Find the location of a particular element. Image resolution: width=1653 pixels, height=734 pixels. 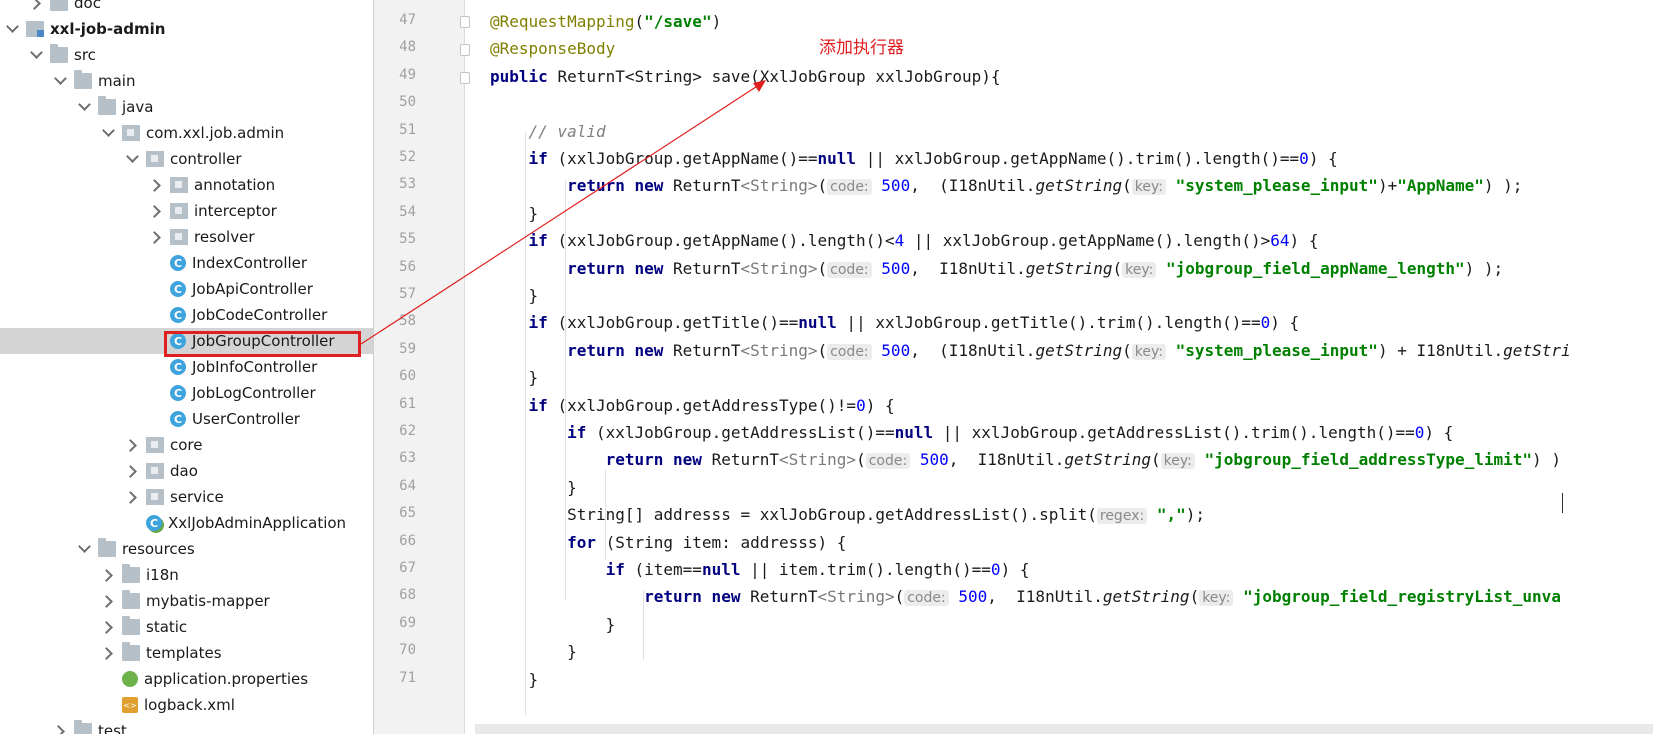

annotation-arrow-icon is located at coordinates (563, 212).